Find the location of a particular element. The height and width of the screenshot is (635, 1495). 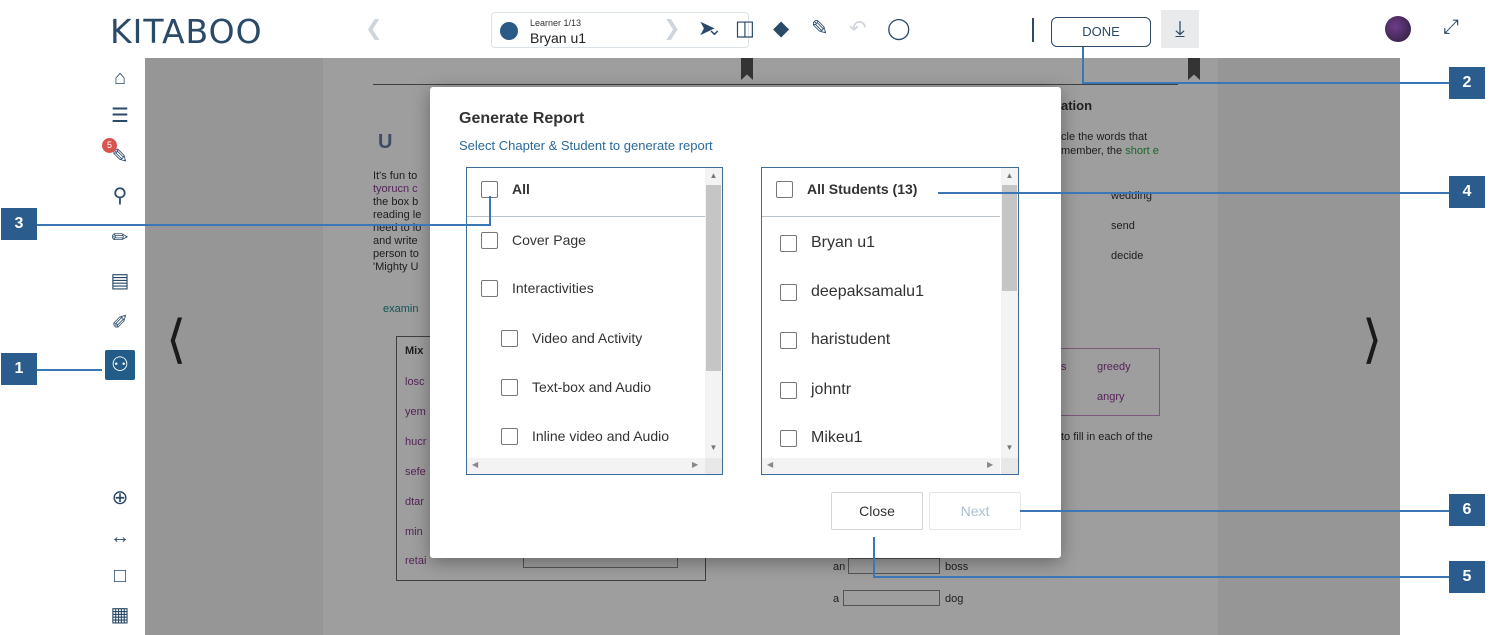

student-item: johntr is located at coordinates (815, 390).